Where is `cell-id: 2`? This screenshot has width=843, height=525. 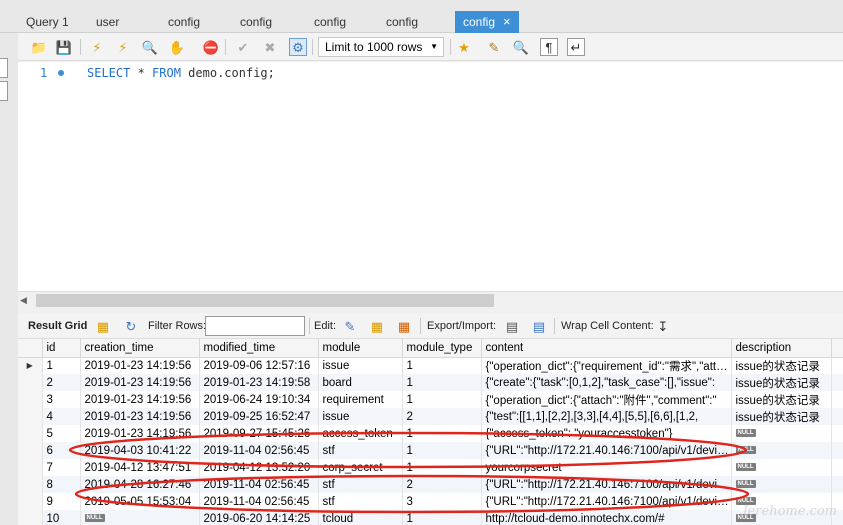 cell-id: 2 is located at coordinates (61, 382).